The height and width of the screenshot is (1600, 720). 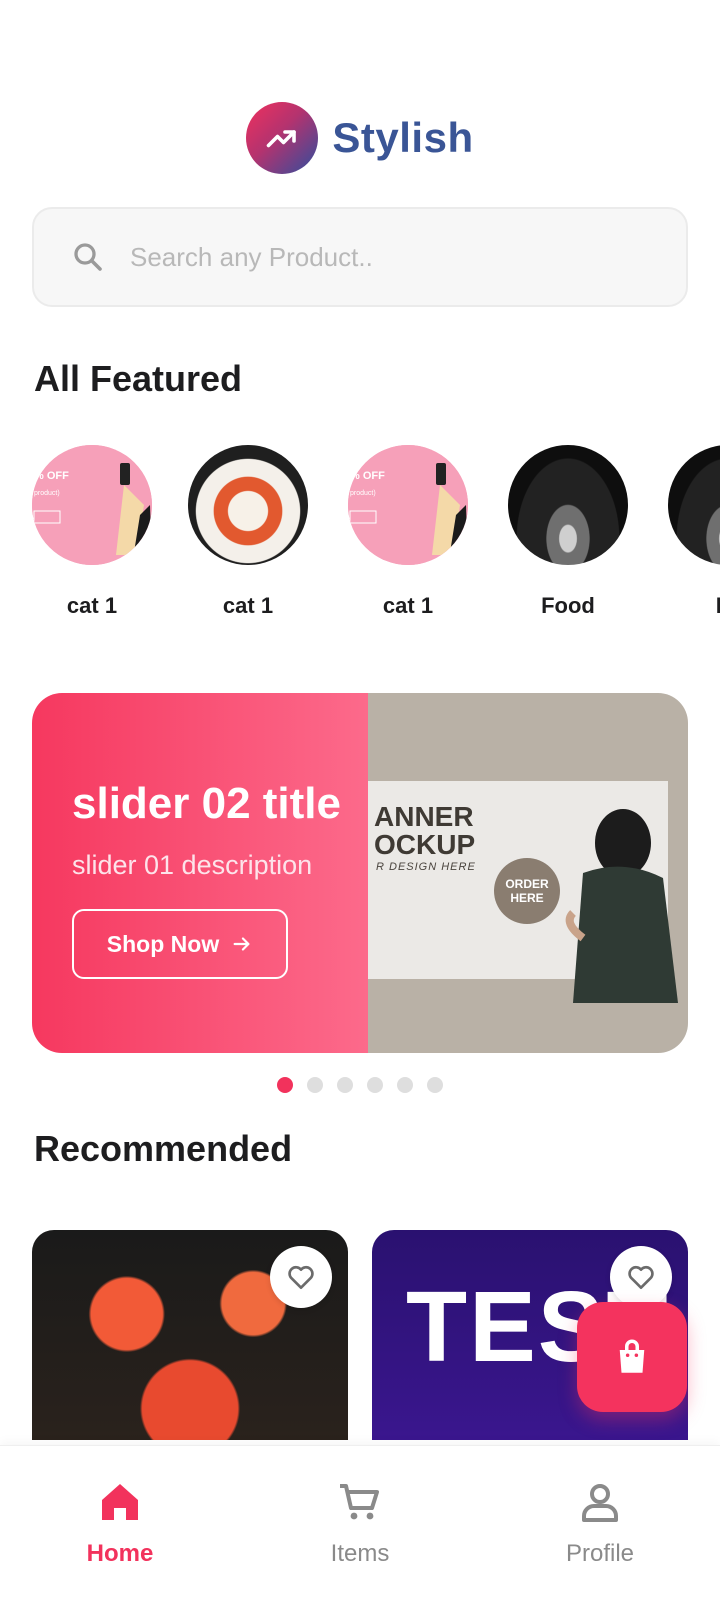 What do you see at coordinates (568, 605) in the screenshot?
I see `category-label: Food` at bounding box center [568, 605].